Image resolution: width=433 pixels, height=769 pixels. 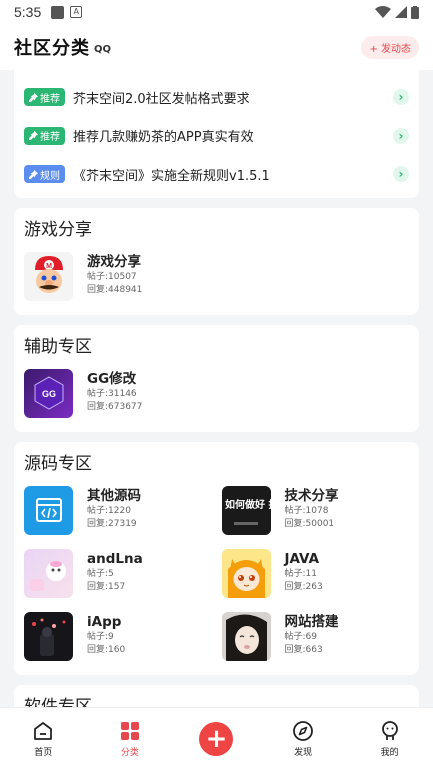 I want to click on app-header: 社区分类 QQ + 发动态, so click(x=216, y=47).